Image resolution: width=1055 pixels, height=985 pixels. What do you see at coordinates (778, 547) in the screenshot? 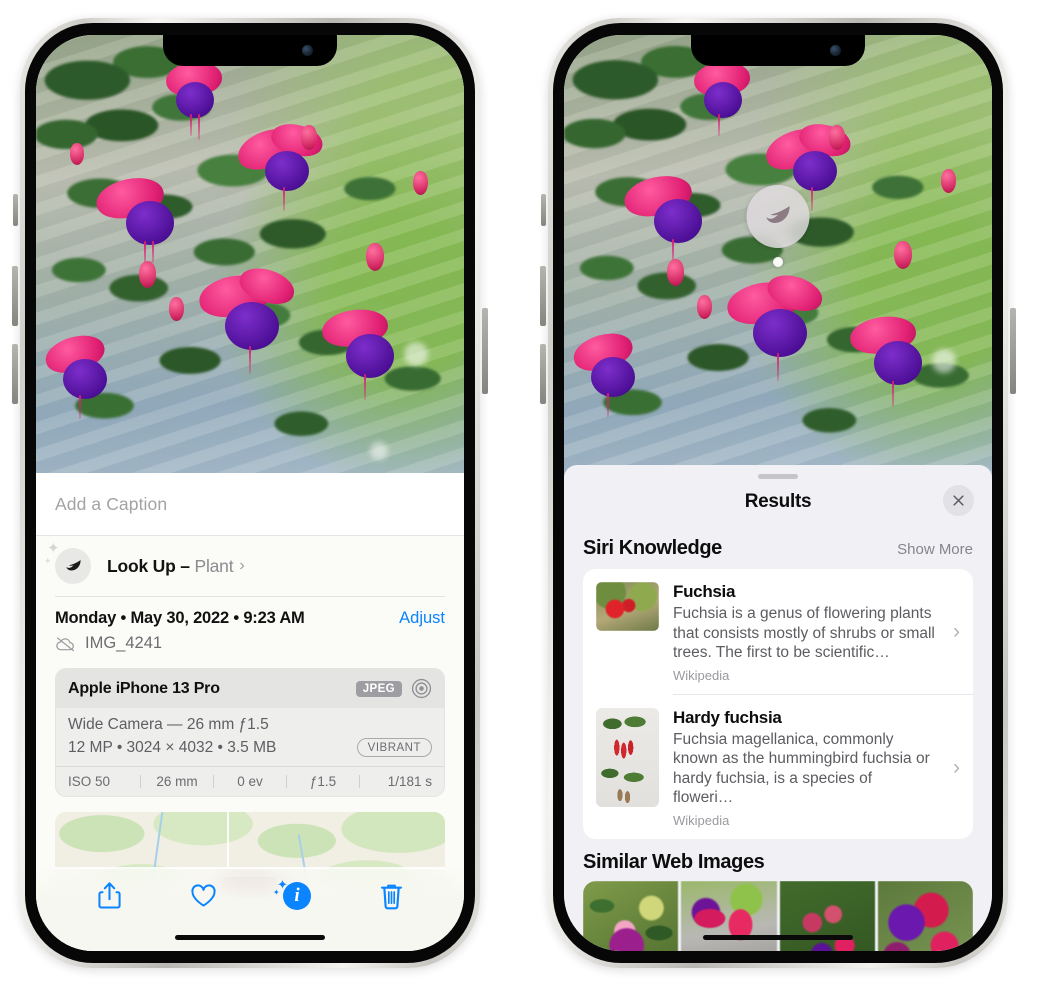
I see `siri-knowledge-header: Siri Knowledge Show More` at bounding box center [778, 547].